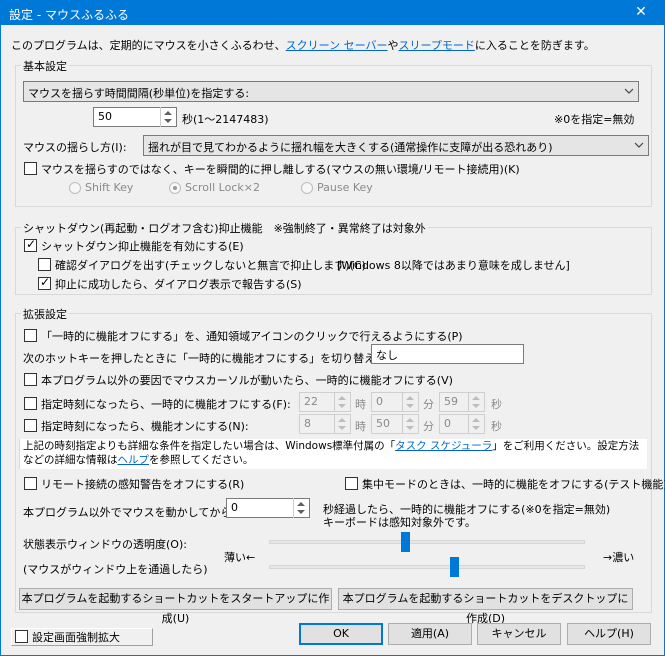  Describe the element at coordinates (405, 542) in the screenshot. I see `opacity-slider-thumb` at that location.